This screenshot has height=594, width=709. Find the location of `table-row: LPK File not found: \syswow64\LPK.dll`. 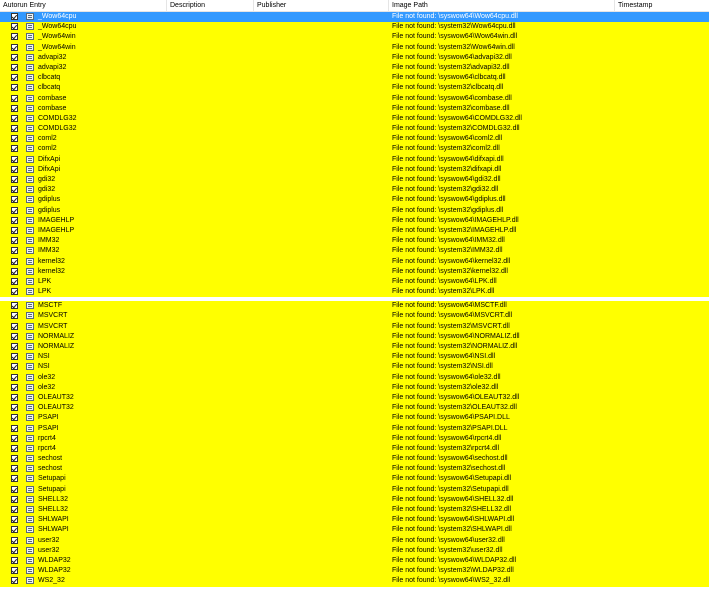

table-row: LPK File not found: \syswow64\LPK.dll is located at coordinates (354, 282).